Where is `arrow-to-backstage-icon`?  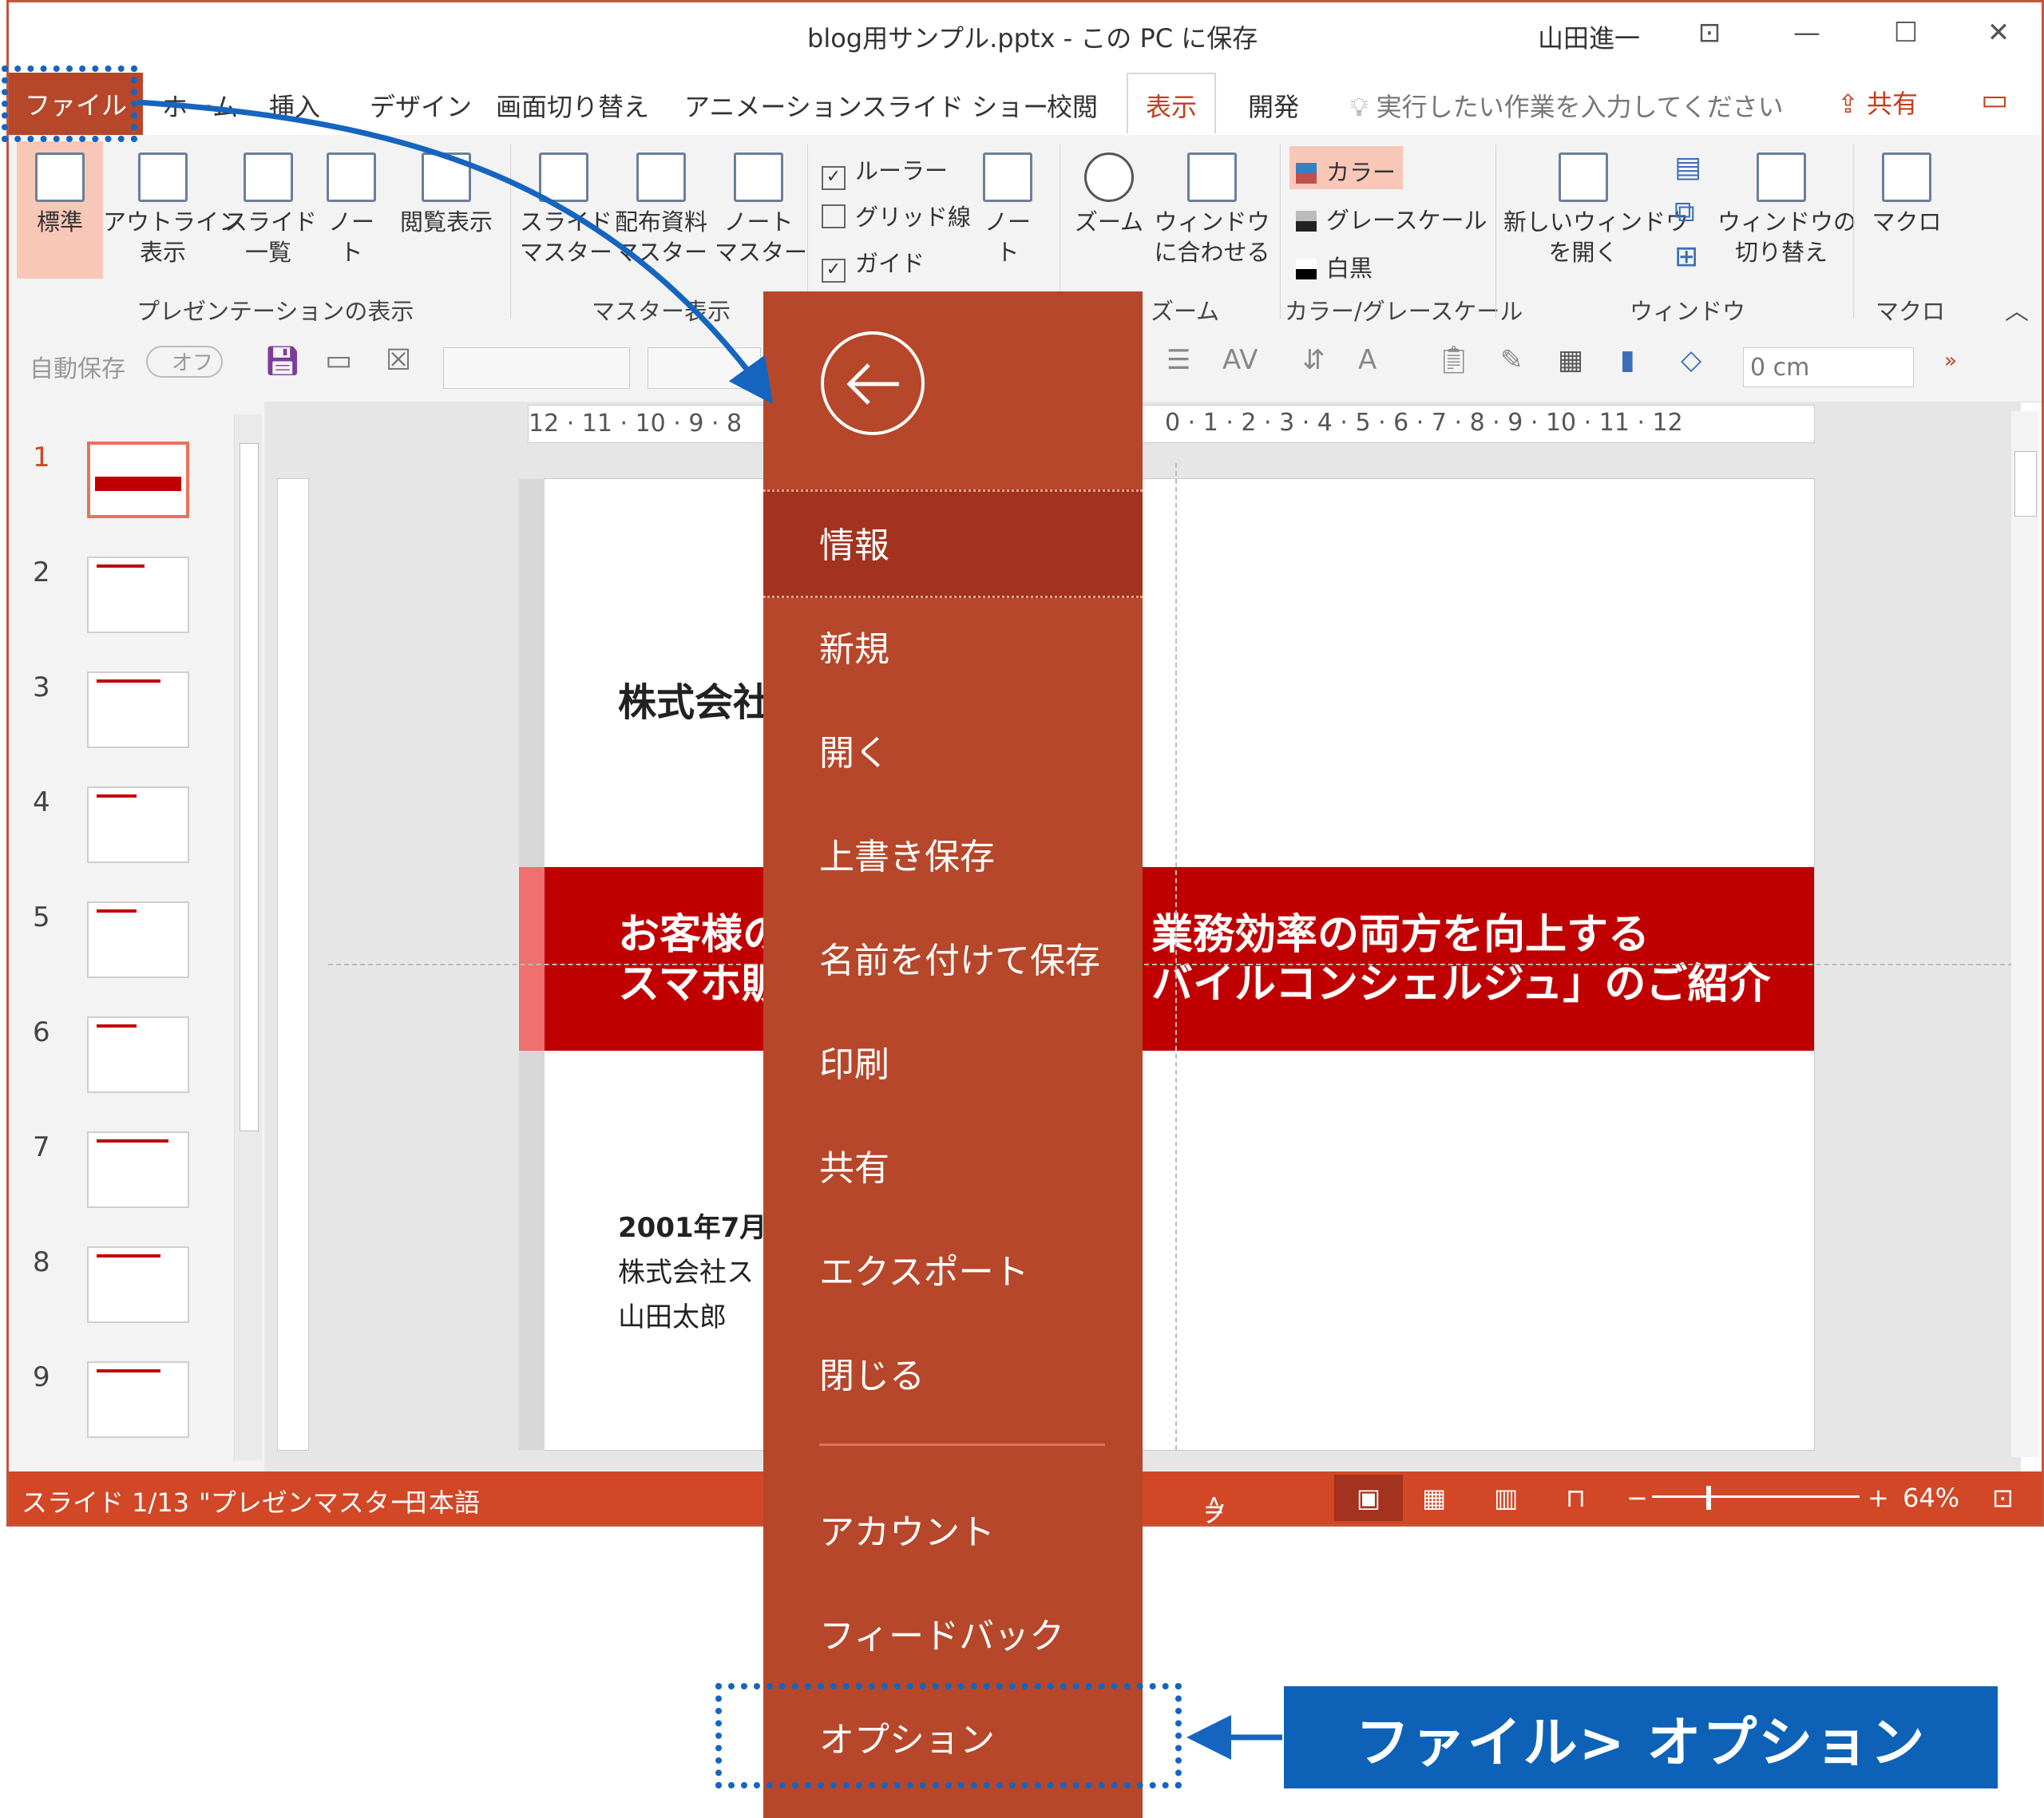 arrow-to-backstage-icon is located at coordinates (455, 252).